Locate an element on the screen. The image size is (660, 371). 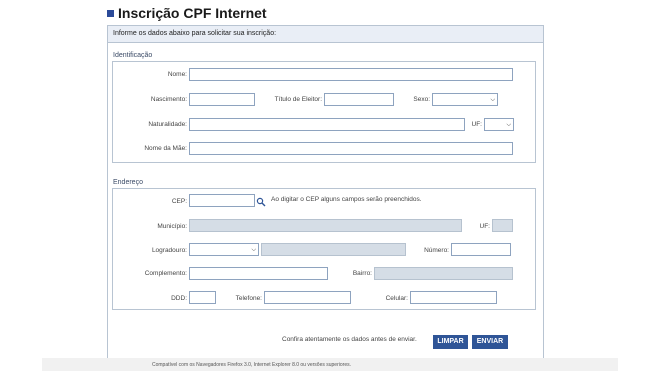
nome-mae-label: Nome da Mãe: is located at coordinates (165, 148).